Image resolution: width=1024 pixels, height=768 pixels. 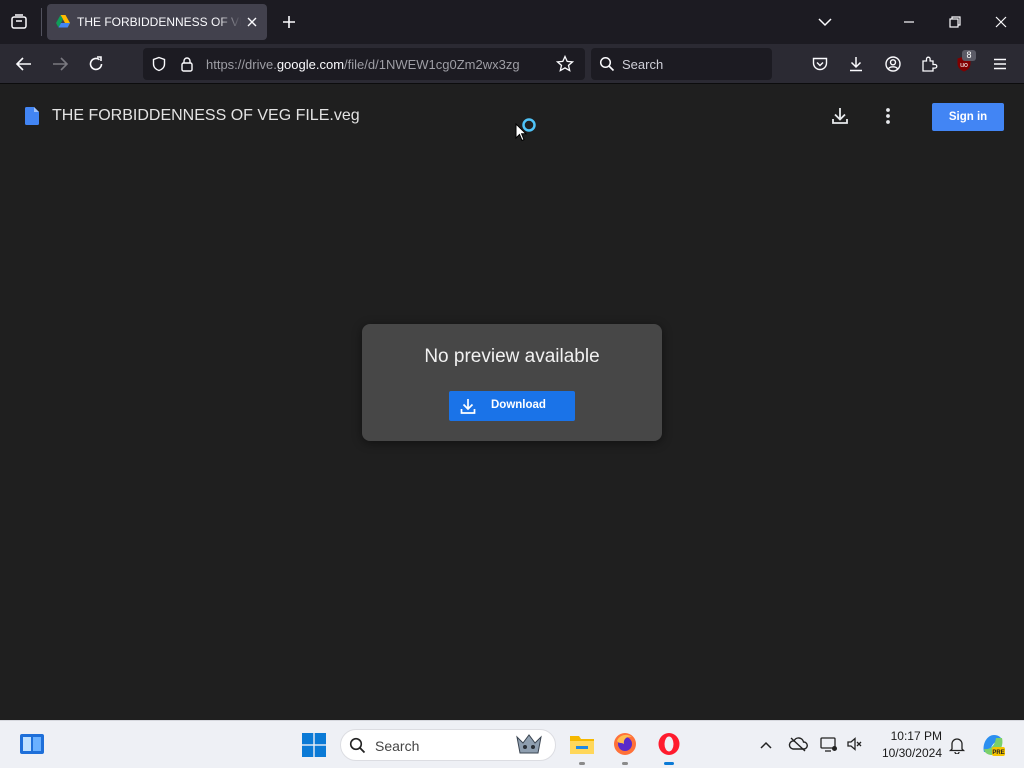 What do you see at coordinates (1000, 64) in the screenshot?
I see `menu-icon` at bounding box center [1000, 64].